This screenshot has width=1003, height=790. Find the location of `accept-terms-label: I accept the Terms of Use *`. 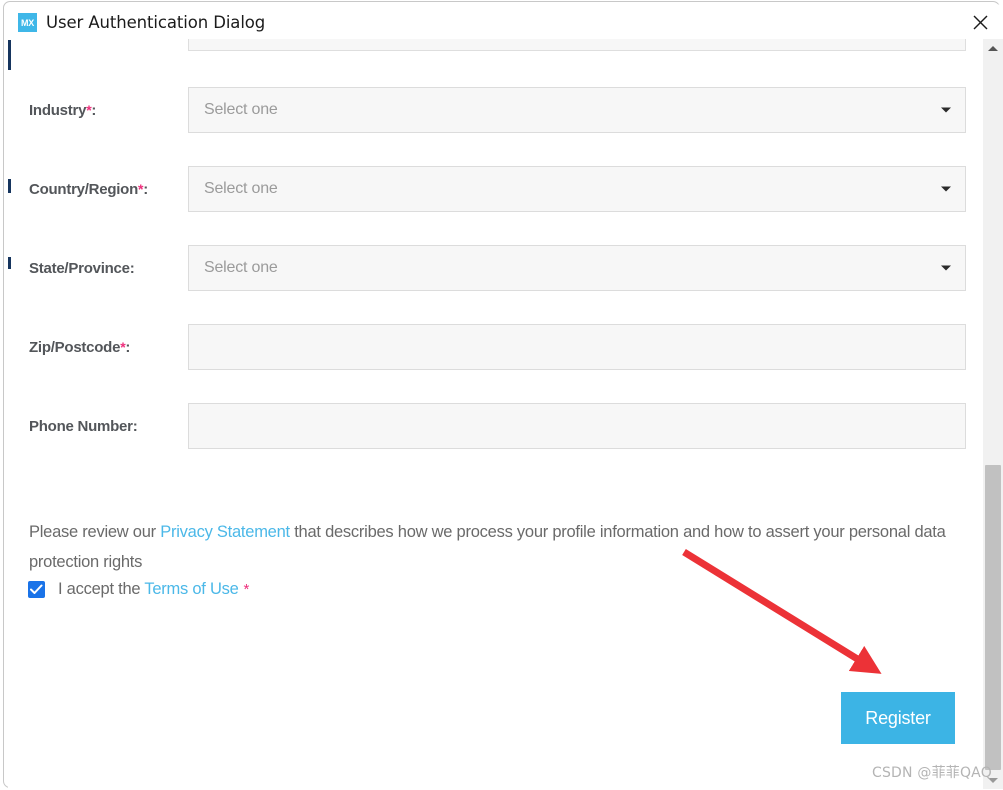

accept-terms-label: I accept the Terms of Use * is located at coordinates (153, 589).